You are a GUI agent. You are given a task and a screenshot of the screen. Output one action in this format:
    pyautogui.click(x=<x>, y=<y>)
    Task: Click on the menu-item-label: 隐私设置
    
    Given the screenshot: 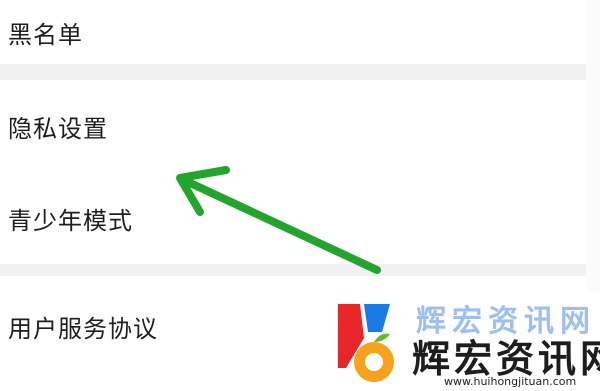 What is the action you would take?
    pyautogui.click(x=58, y=128)
    